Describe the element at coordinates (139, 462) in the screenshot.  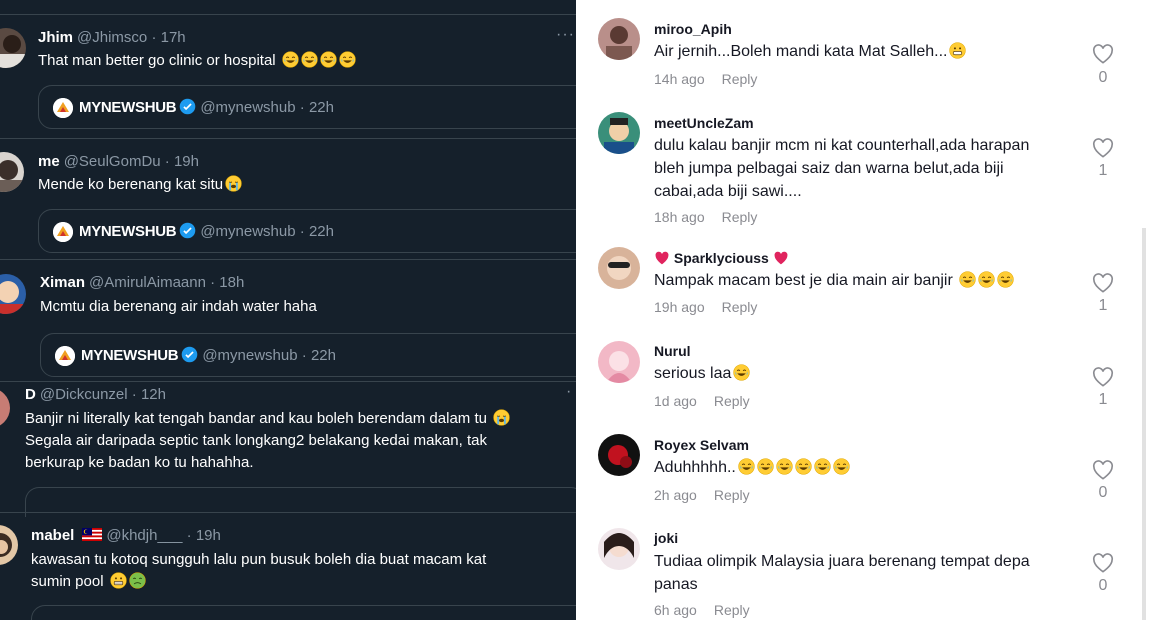
I see `tweet-line: berkurap ke badan ko tu hahahha.` at that location.